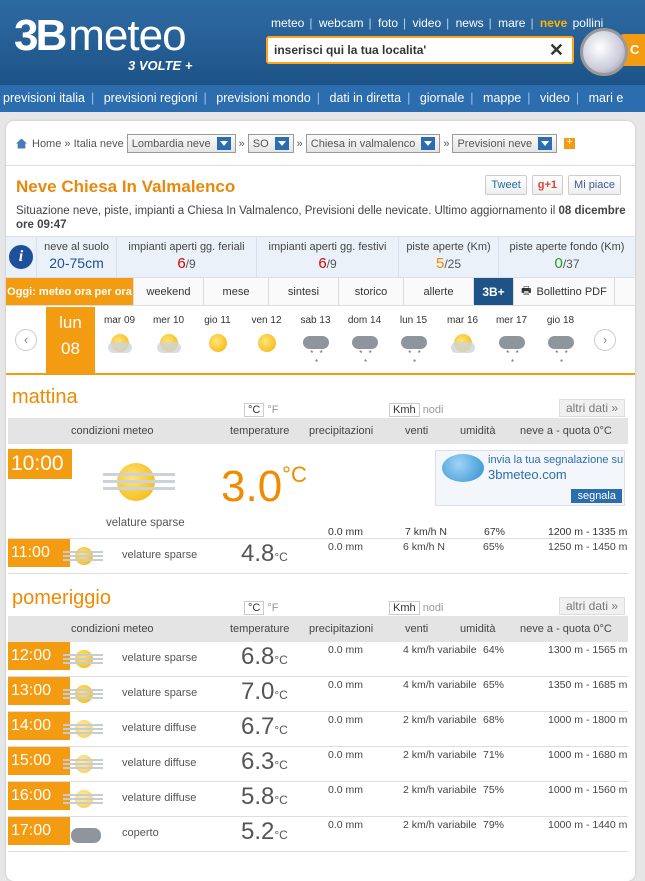 The height and width of the screenshot is (881, 645). Describe the element at coordinates (304, 291) in the screenshot. I see `tab-sintesi: sintesi` at that location.